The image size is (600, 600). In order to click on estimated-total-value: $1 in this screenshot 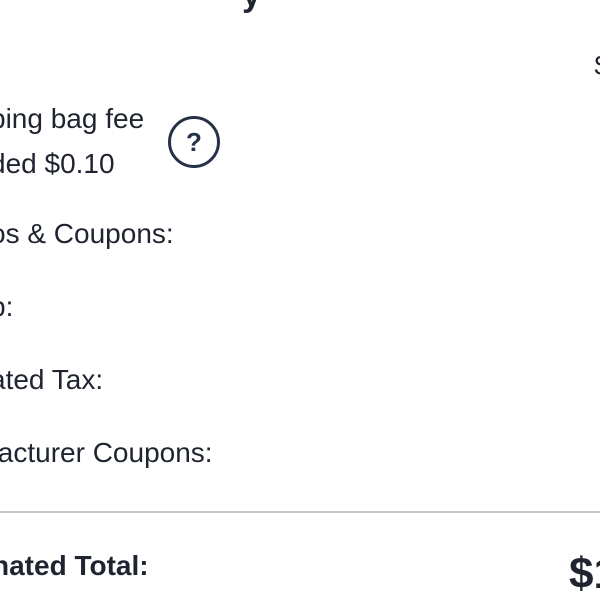, I will do `click(584, 573)`.